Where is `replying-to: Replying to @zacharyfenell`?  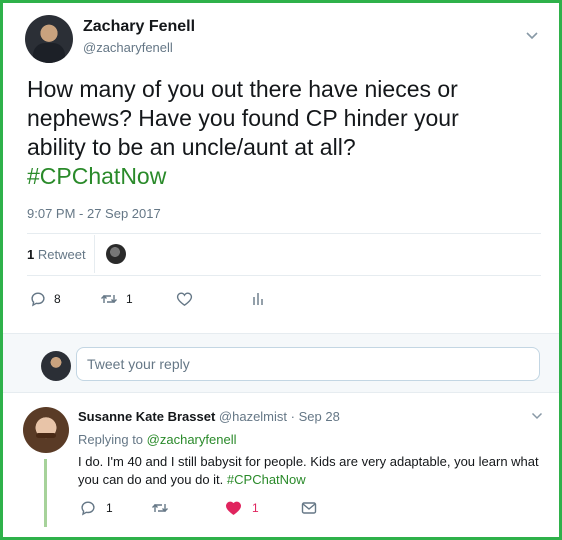 replying-to: Replying to @zacharyfenell is located at coordinates (157, 439).